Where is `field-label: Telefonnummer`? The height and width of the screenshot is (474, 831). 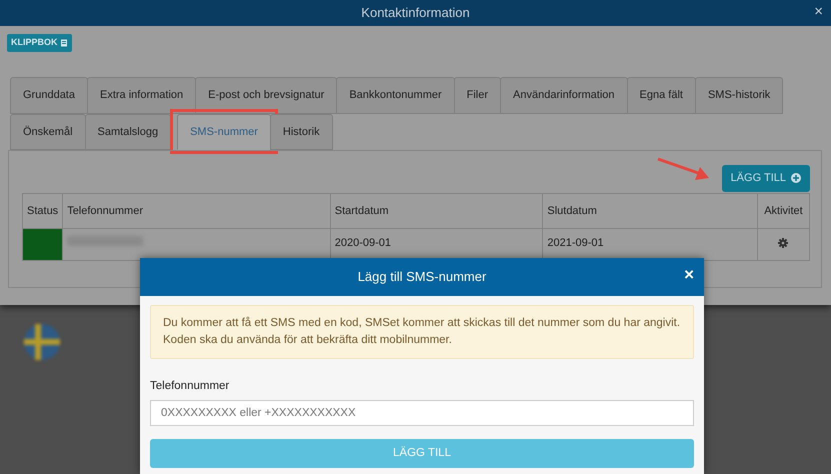
field-label: Telefonnummer is located at coordinates (190, 386).